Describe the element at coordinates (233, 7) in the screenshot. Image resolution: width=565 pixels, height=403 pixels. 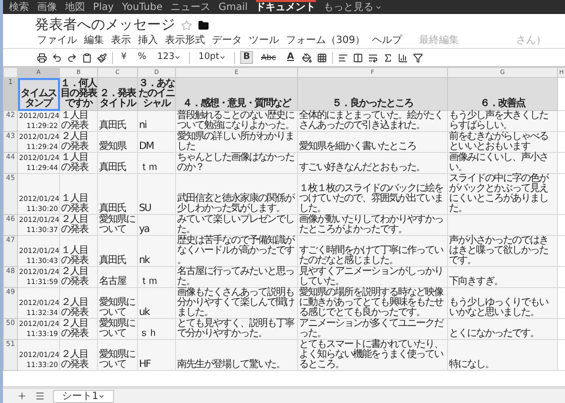
I see `nav-link: Gmail` at that location.